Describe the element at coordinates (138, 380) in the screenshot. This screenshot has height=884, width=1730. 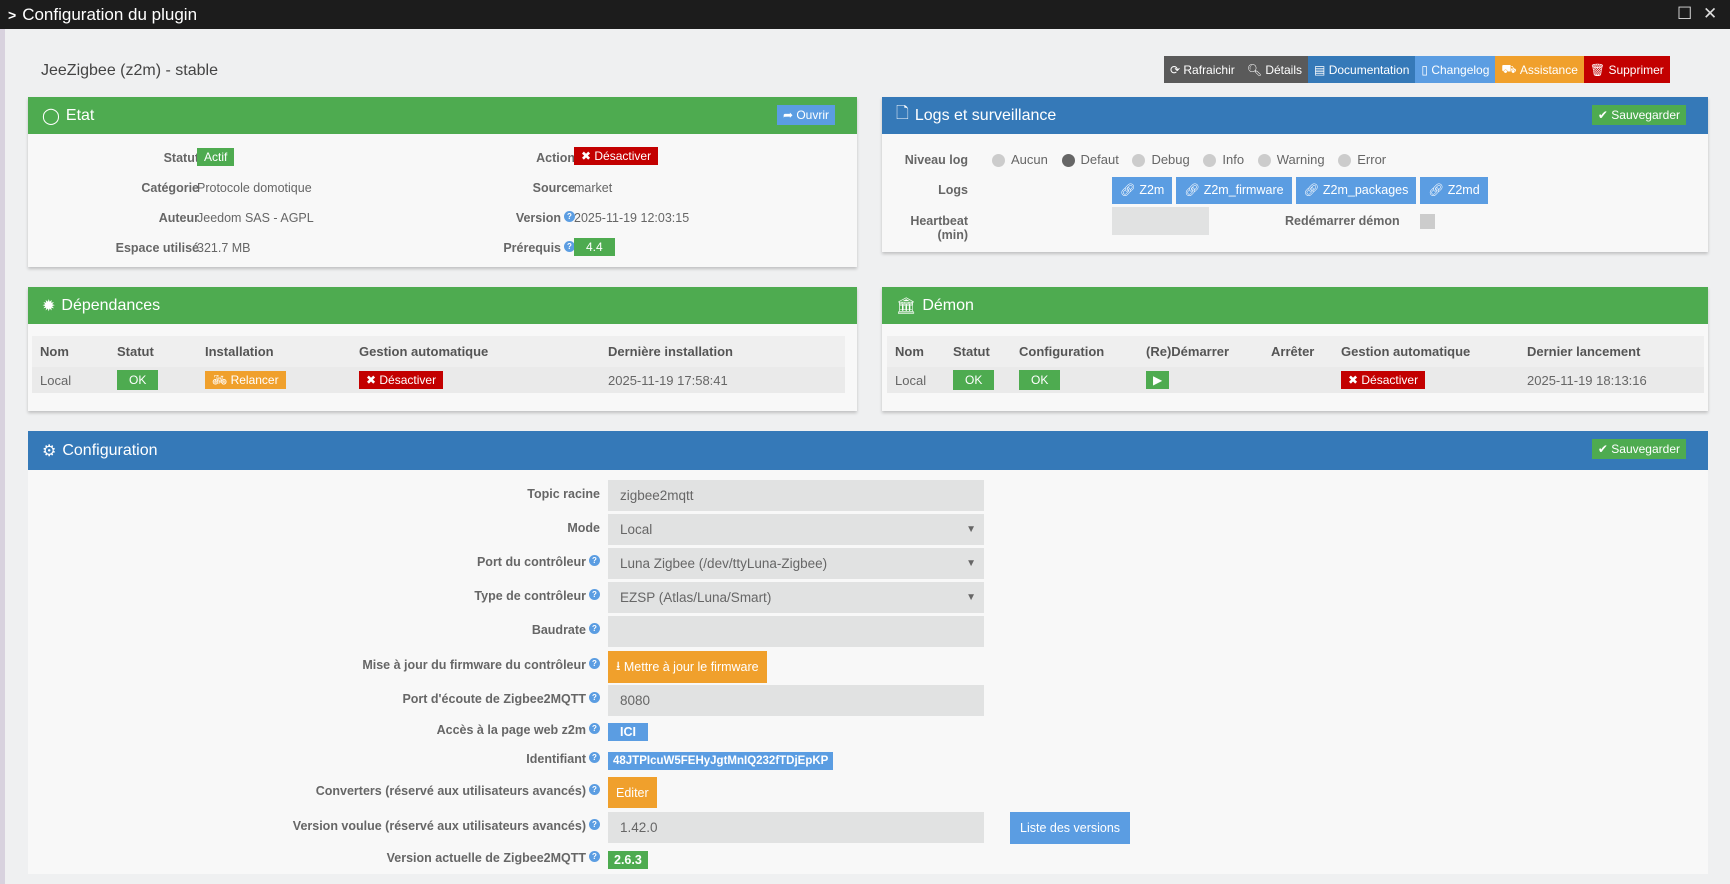
I see `dep-status-badge: OK` at that location.